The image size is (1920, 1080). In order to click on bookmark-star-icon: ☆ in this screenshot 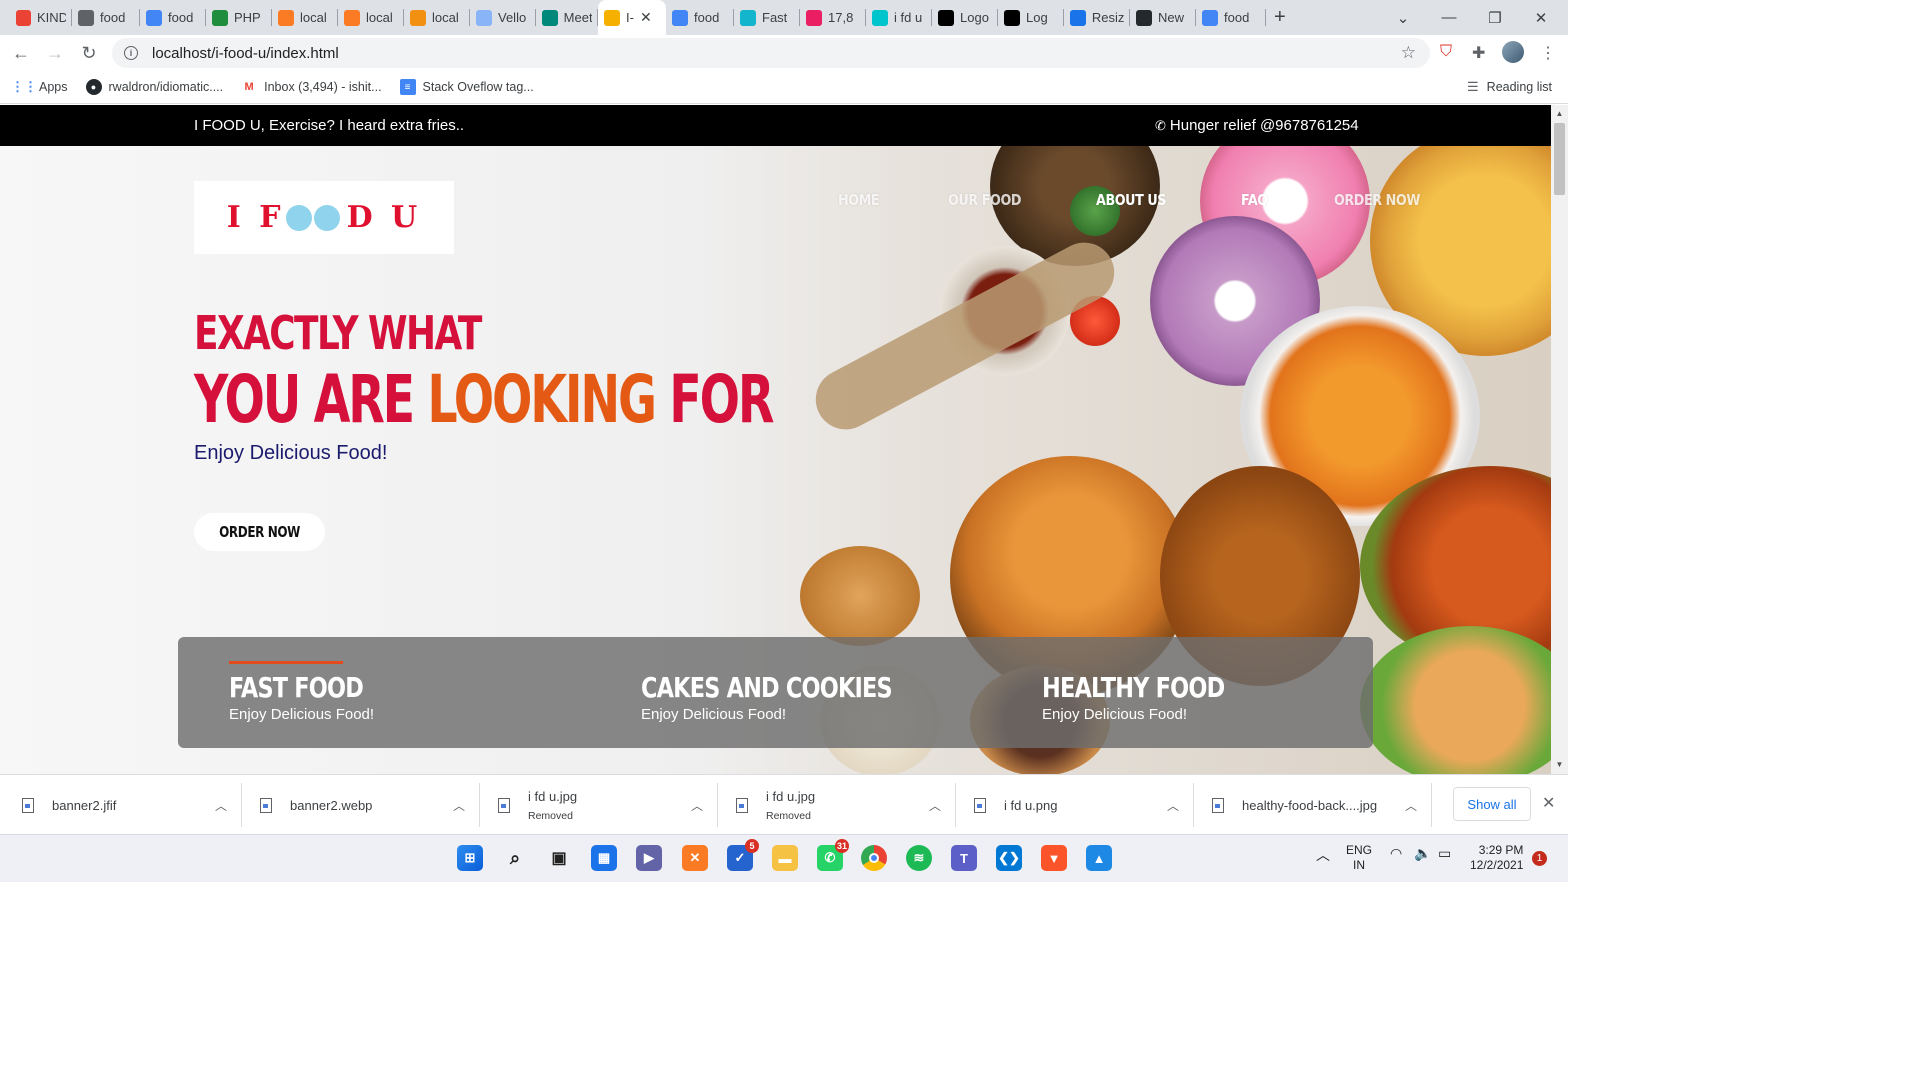, I will do `click(1408, 53)`.